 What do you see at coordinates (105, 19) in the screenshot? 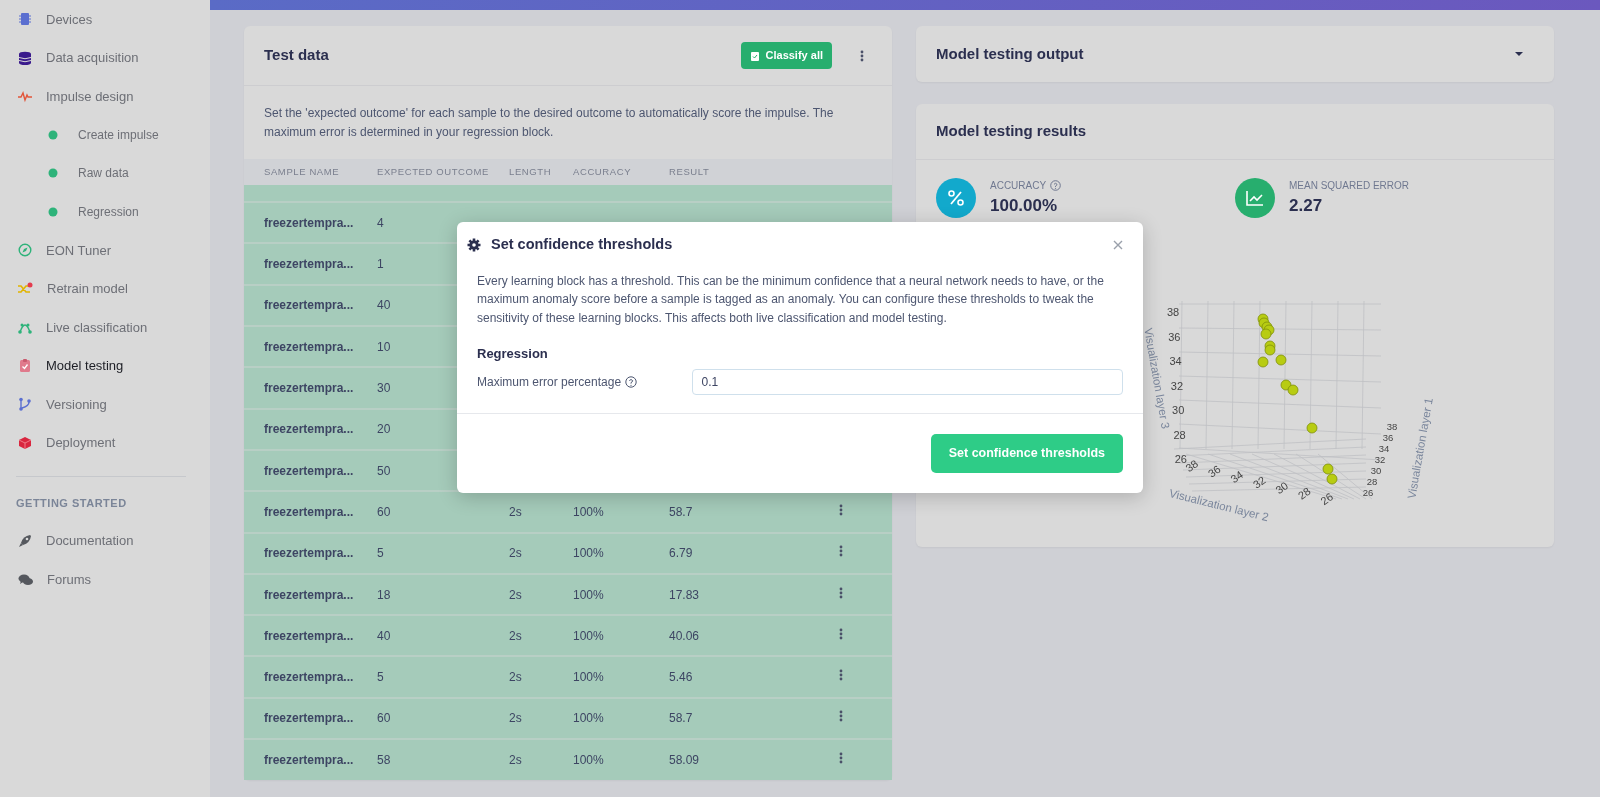
I see `sidebar-item: Devices` at bounding box center [105, 19].